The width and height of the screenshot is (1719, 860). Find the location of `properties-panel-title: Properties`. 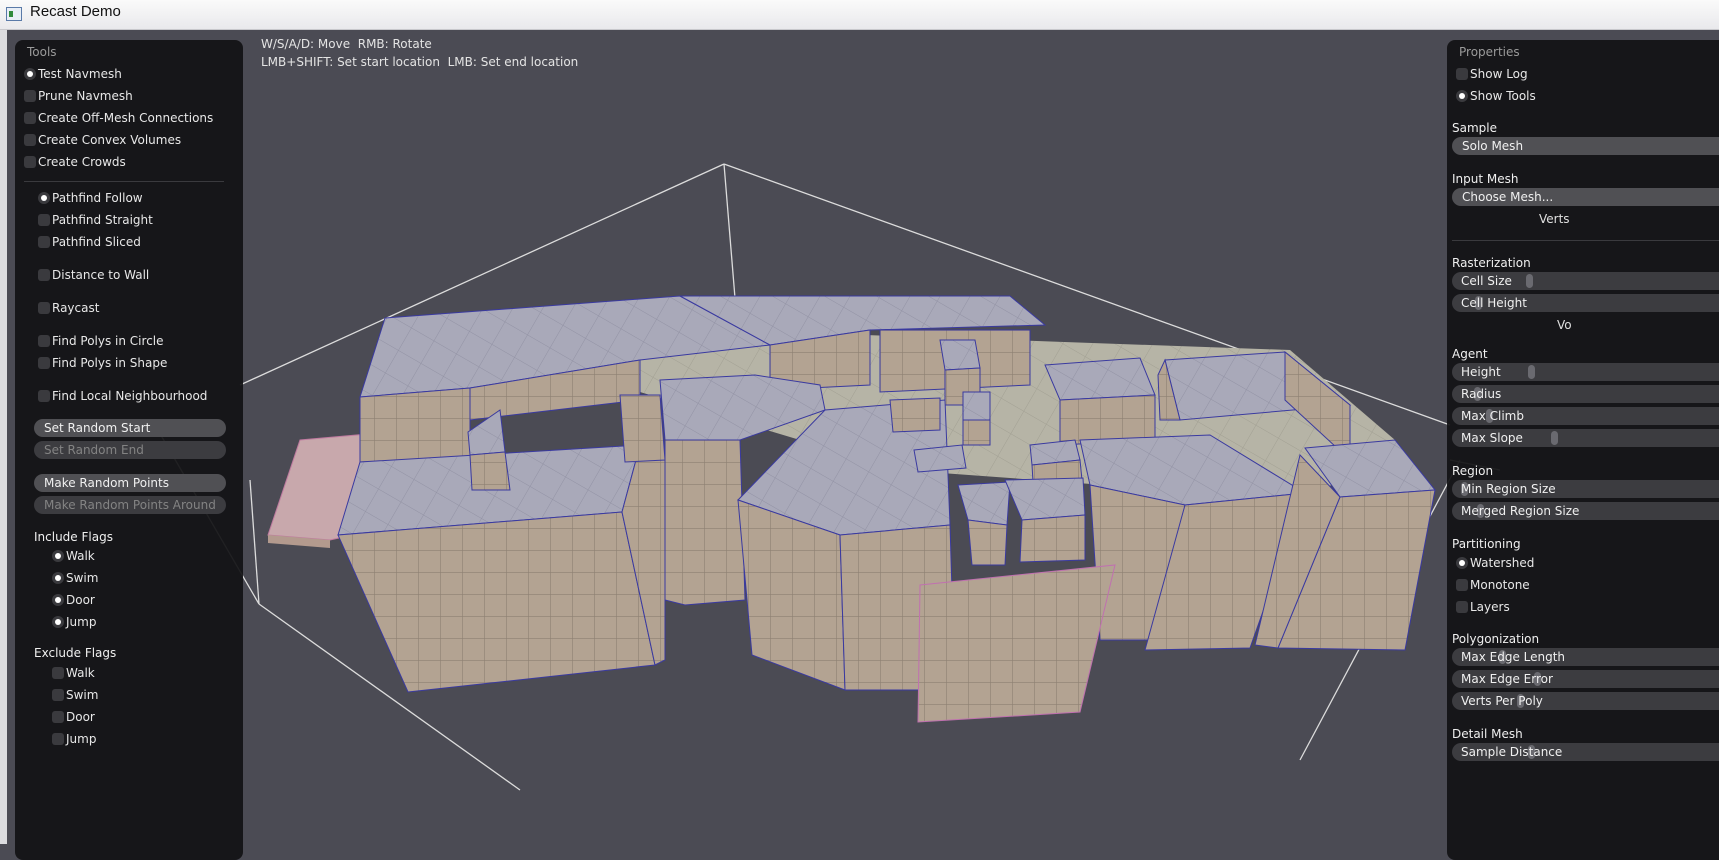

properties-panel-title: Properties is located at coordinates (1489, 52).